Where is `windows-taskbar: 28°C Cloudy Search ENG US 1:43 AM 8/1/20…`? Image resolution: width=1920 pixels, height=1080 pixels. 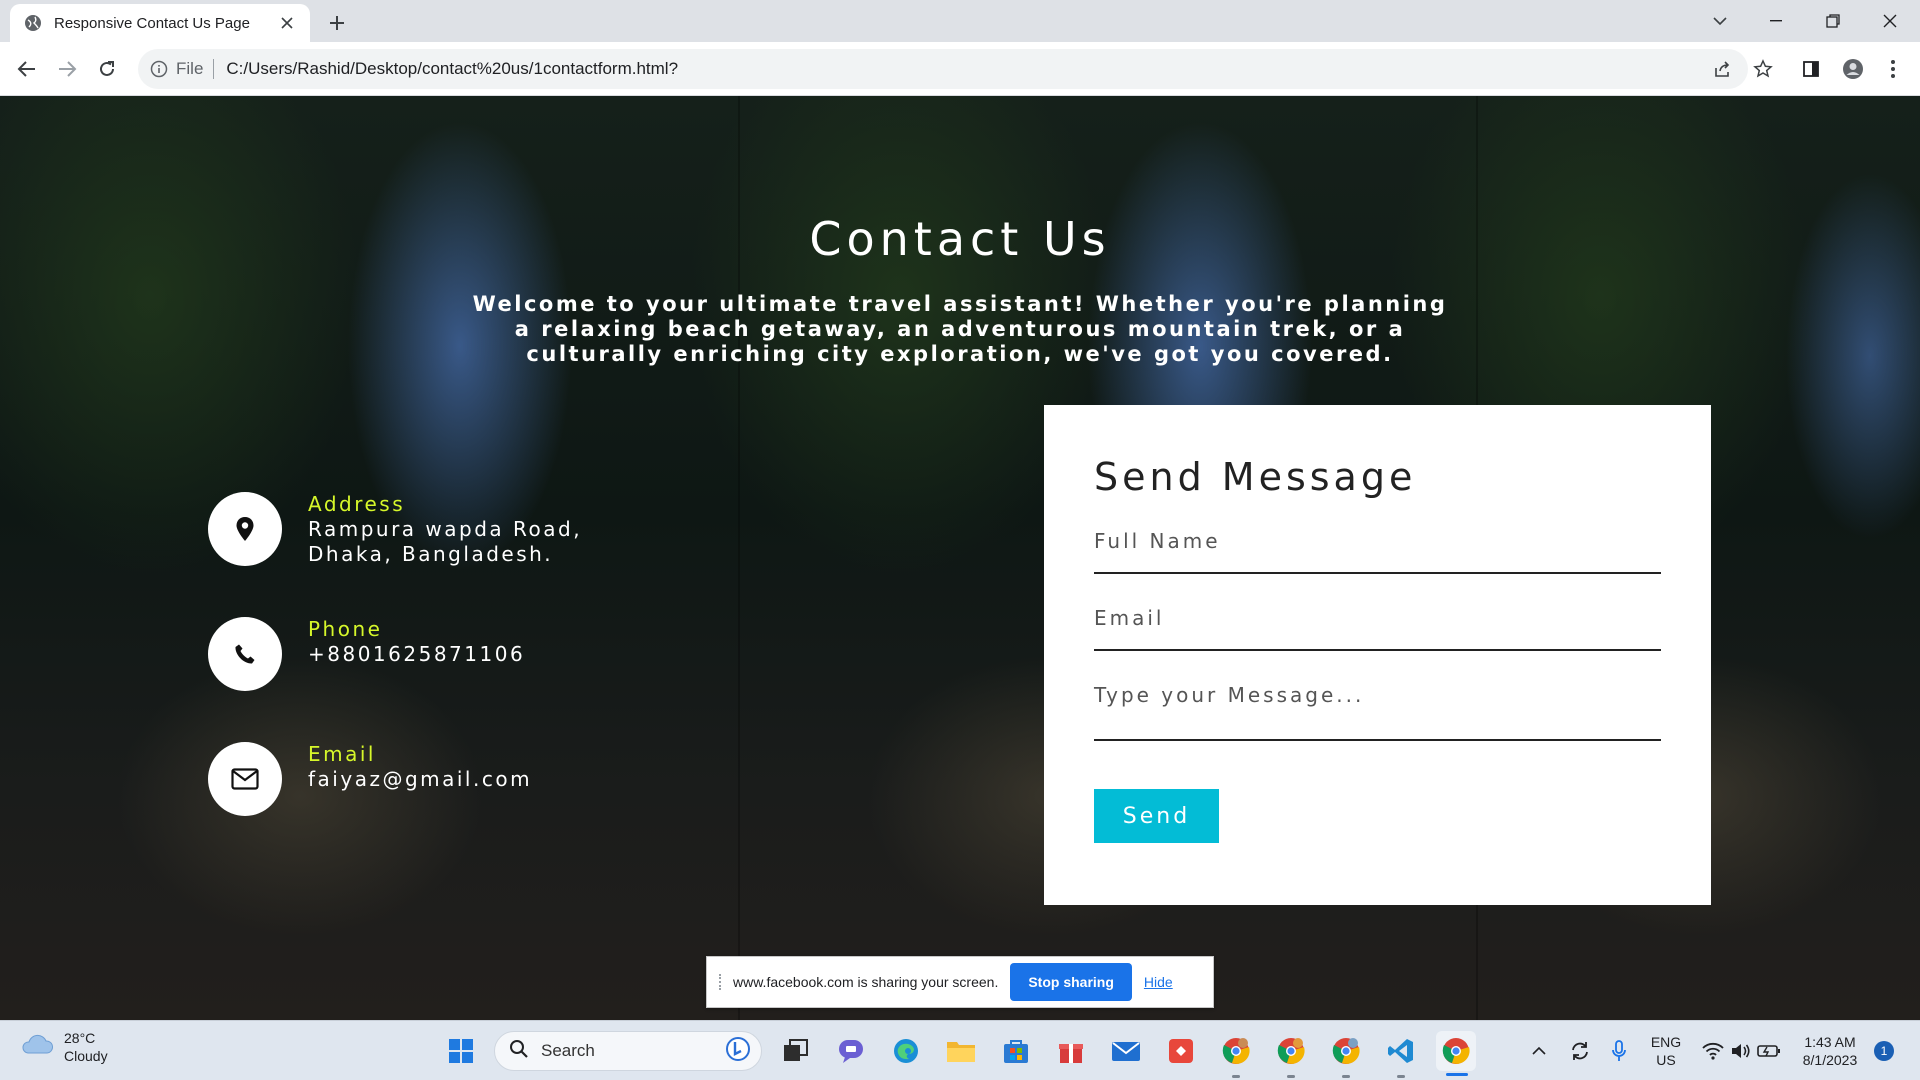
windows-taskbar: 28°C Cloudy Search ENG US 1:43 AM 8/1/20… is located at coordinates (960, 1050).